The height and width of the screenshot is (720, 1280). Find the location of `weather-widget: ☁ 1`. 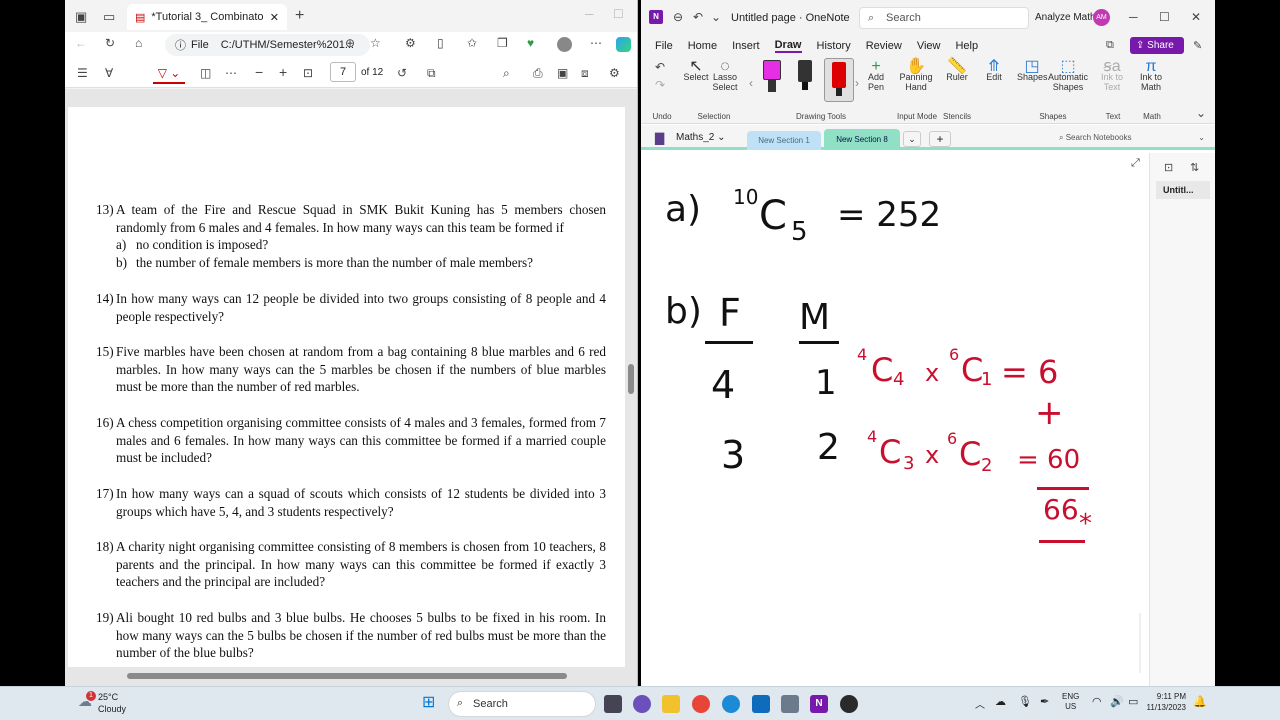

weather-widget: ☁ 1 is located at coordinates (87, 700).